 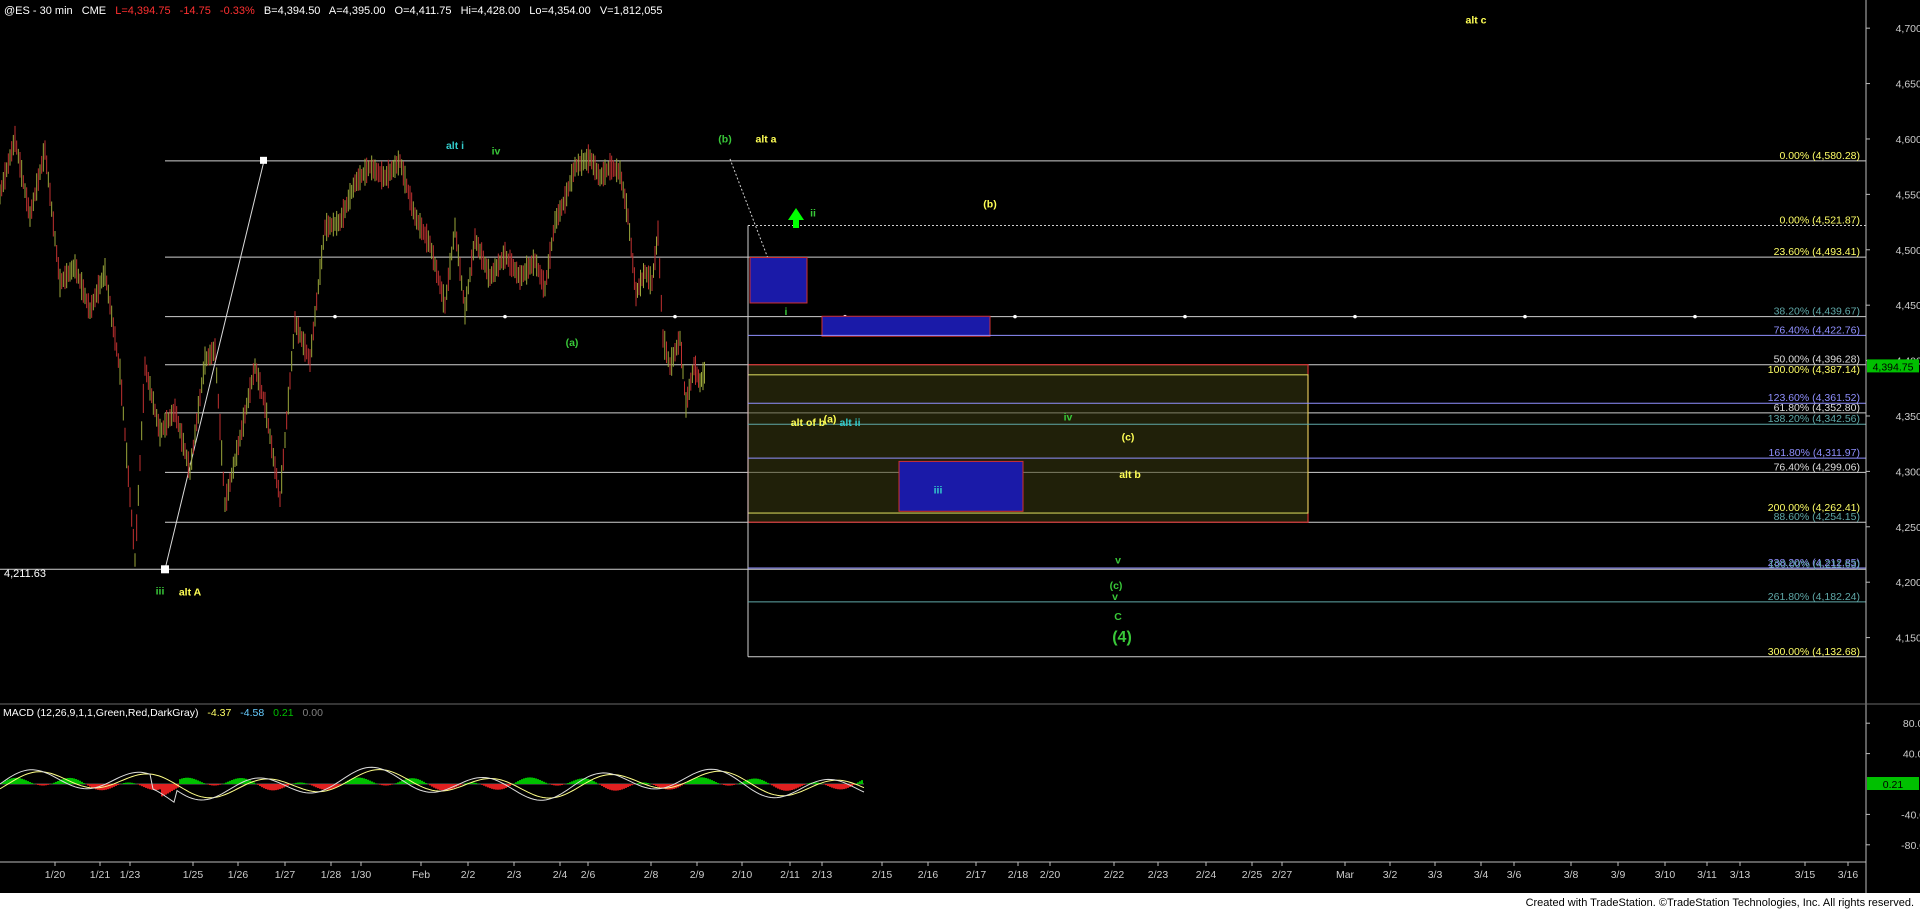 What do you see at coordinates (142, 11) in the screenshot?
I see `last-price-label: L=4,394.75` at bounding box center [142, 11].